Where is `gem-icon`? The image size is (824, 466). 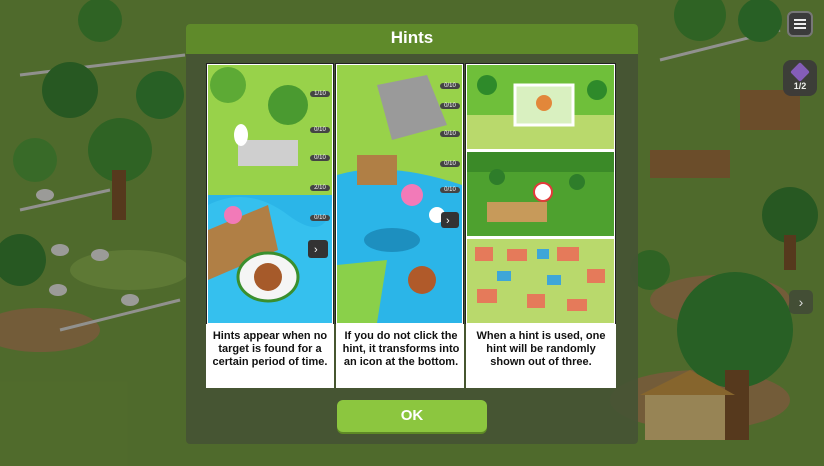
gem-icon is located at coordinates (800, 72).